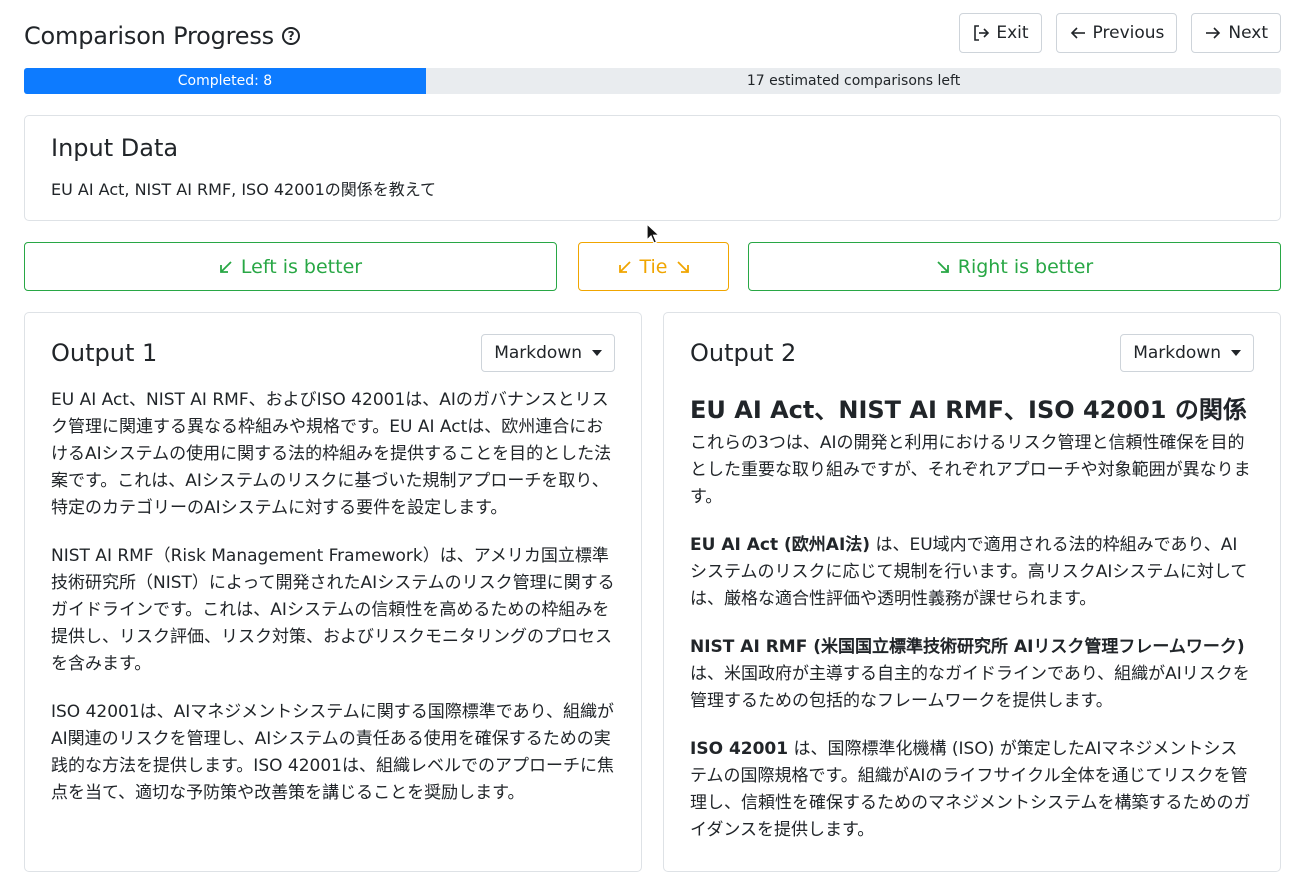 Image resolution: width=1300 pixels, height=872 pixels. I want to click on exit-button: Exit, so click(1000, 33).